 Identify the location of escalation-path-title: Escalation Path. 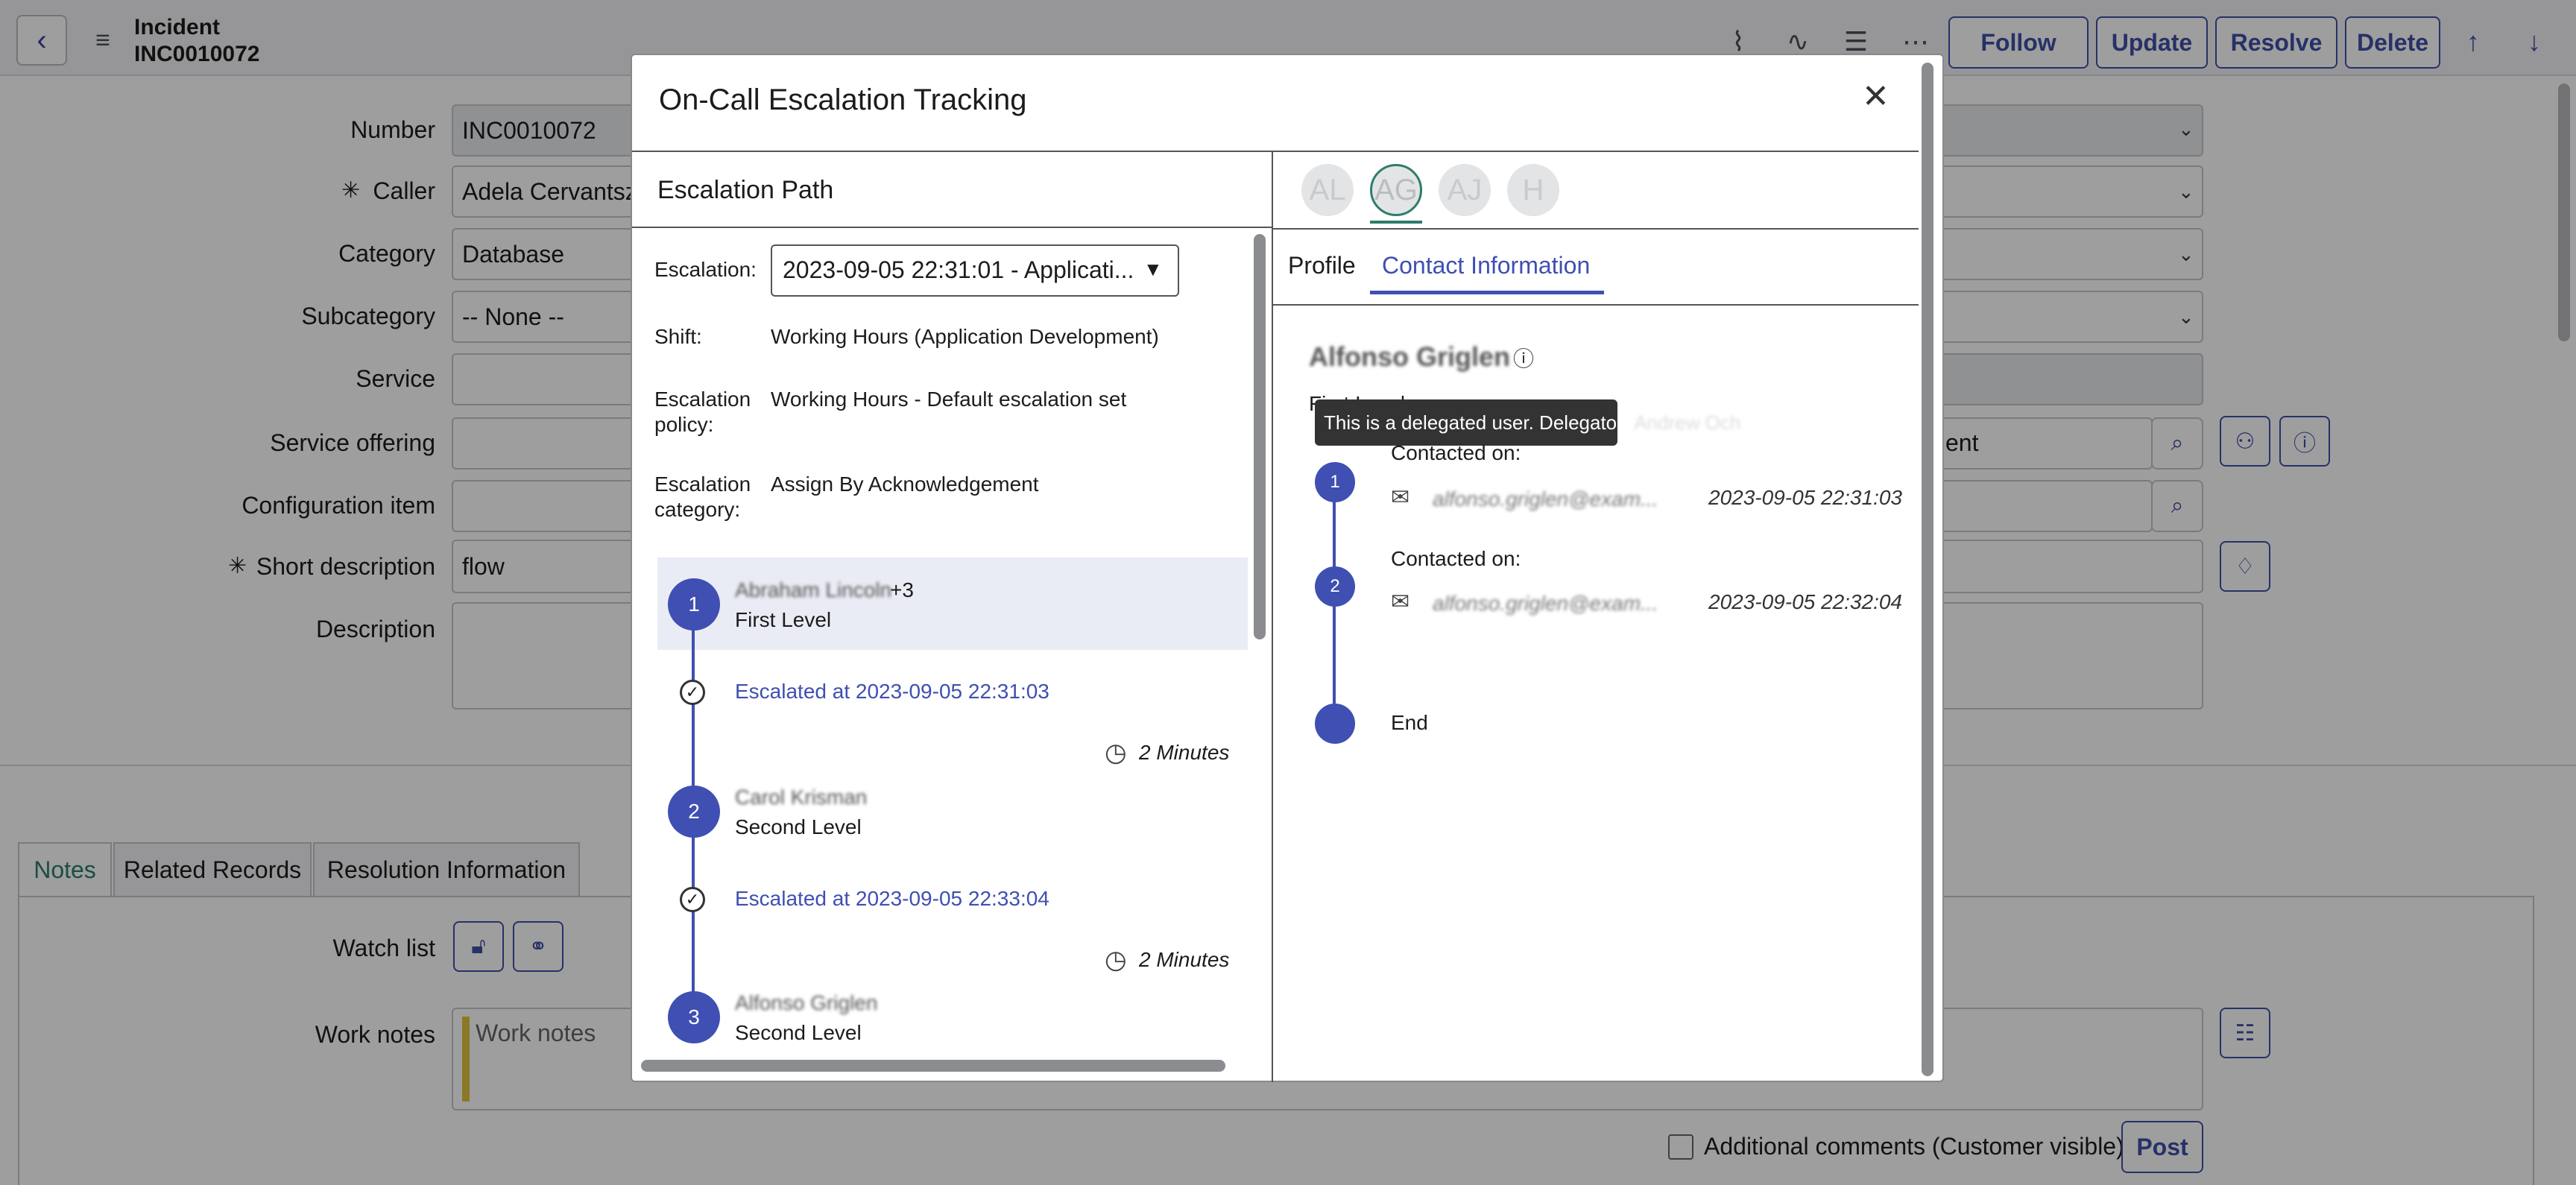
(745, 190).